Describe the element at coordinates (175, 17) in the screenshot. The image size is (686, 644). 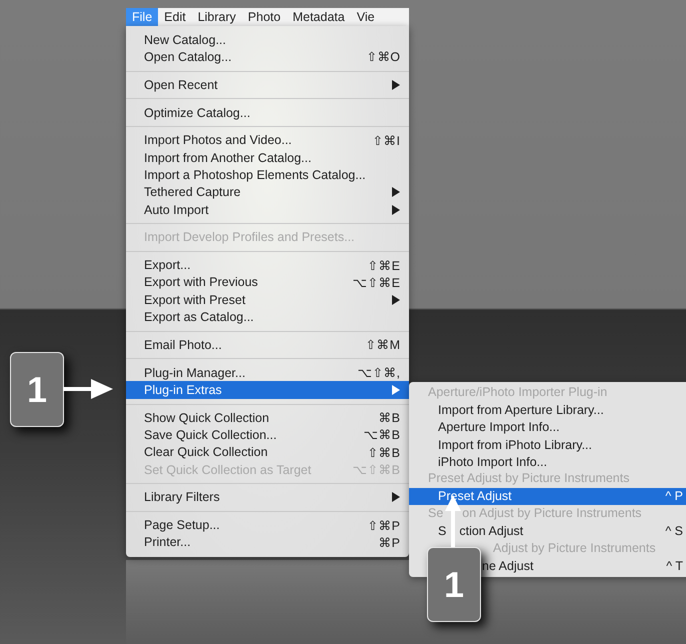
I see `menu-title: Edit` at that location.